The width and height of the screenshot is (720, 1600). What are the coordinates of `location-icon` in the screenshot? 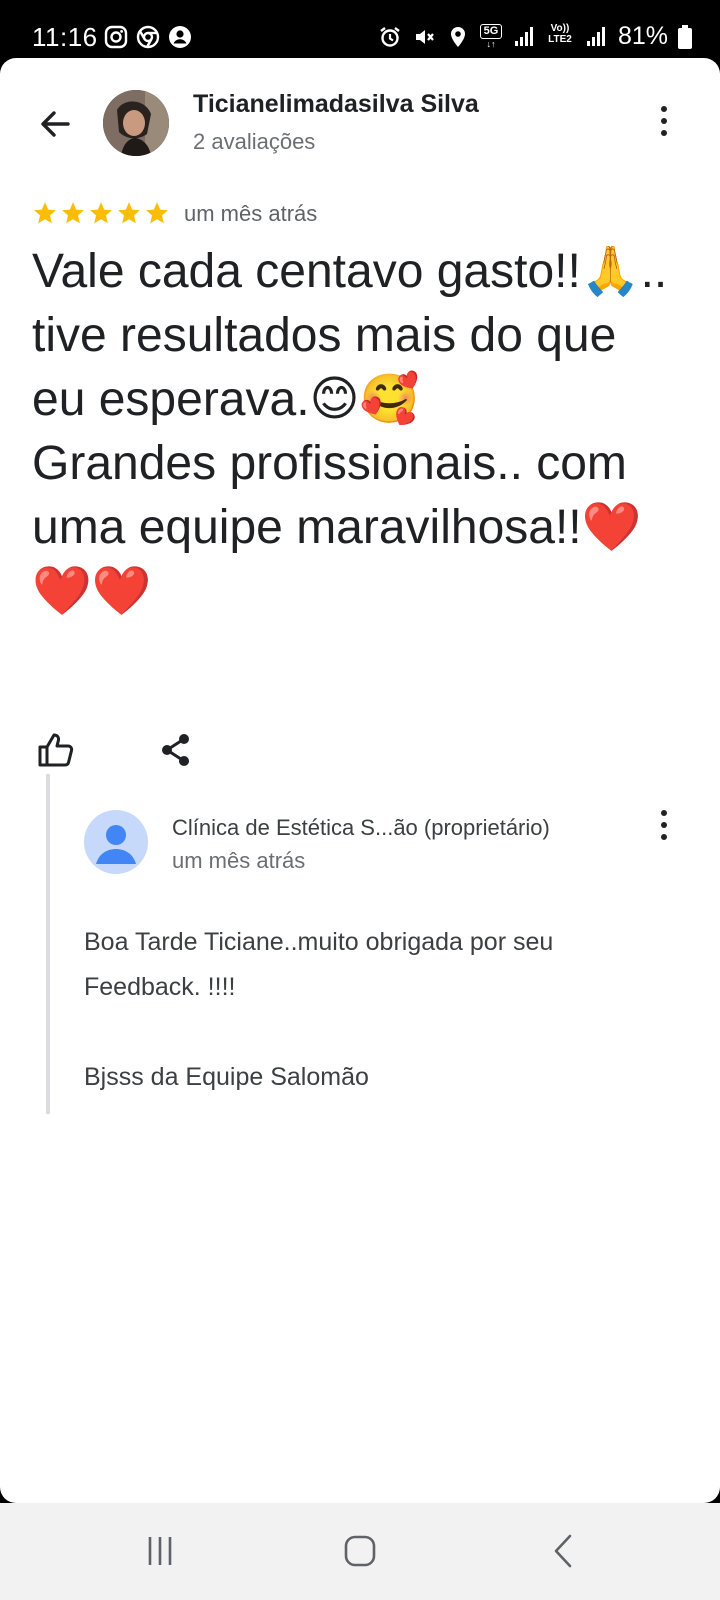 It's located at (457, 36).